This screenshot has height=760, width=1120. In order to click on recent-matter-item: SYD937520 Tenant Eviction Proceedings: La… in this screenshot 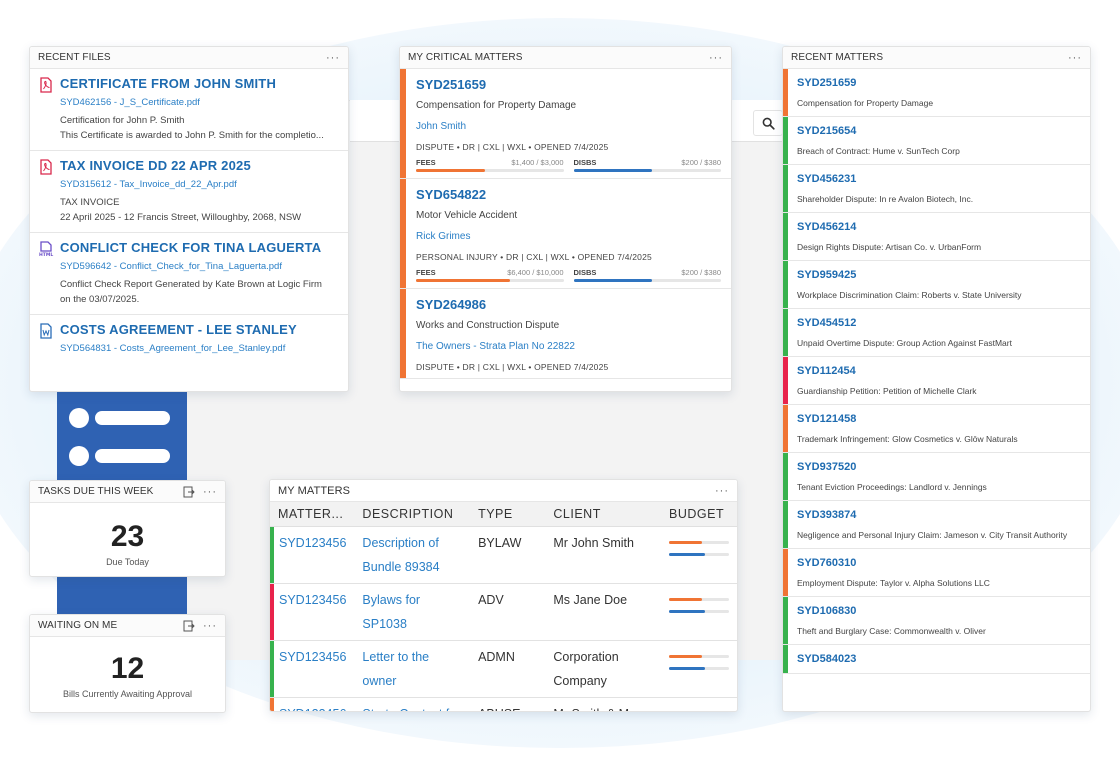, I will do `click(936, 477)`.